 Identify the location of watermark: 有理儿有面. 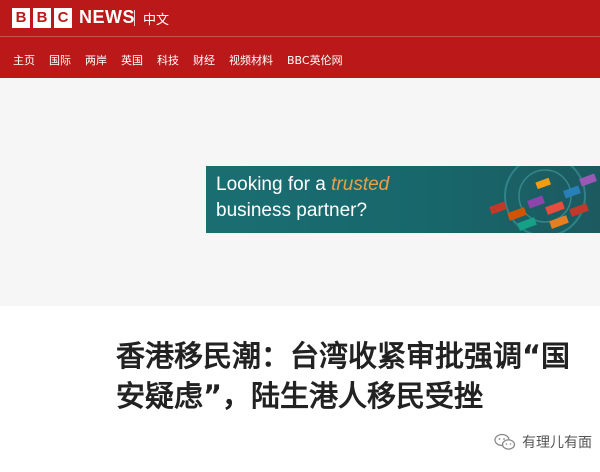
(543, 442).